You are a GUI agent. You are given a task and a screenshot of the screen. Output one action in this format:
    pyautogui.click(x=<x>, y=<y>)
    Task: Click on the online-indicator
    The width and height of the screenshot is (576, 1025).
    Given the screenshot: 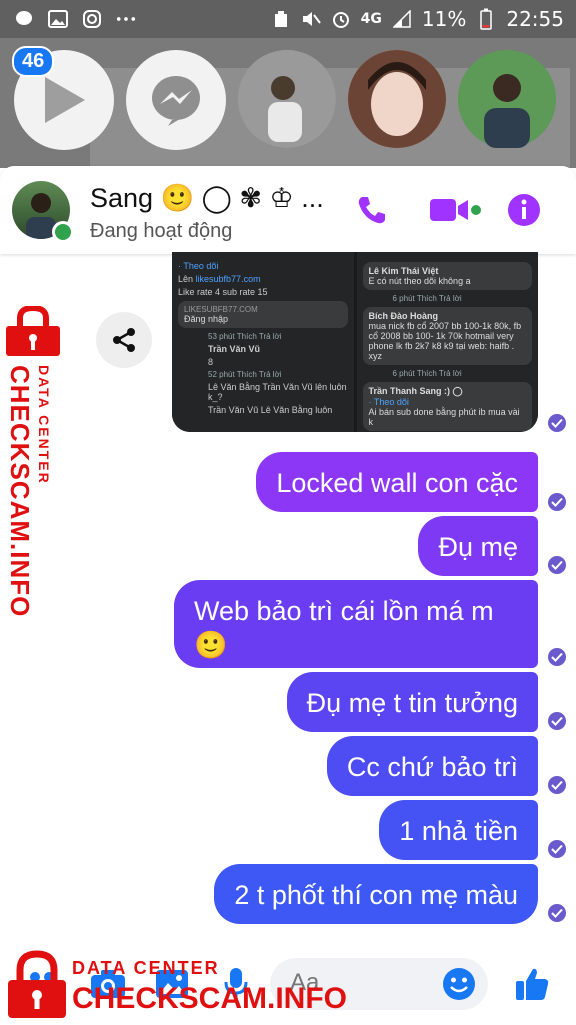 What is the action you would take?
    pyautogui.click(x=63, y=232)
    